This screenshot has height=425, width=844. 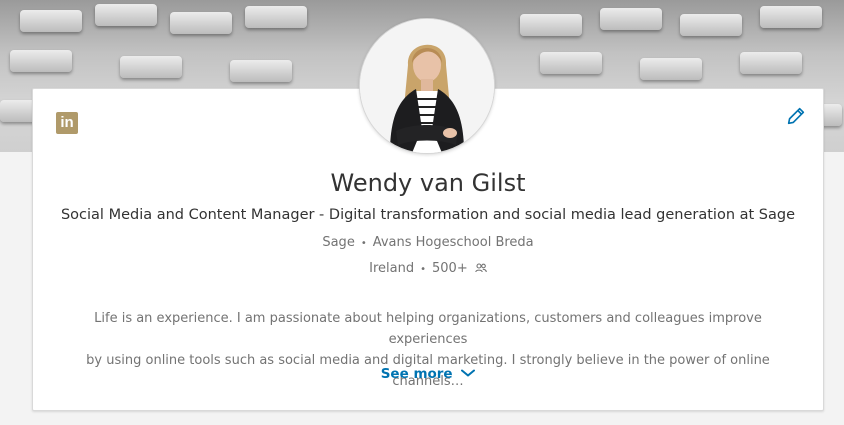 What do you see at coordinates (453, 242) in the screenshot?
I see `profile-school: Avans Hogeschool Breda` at bounding box center [453, 242].